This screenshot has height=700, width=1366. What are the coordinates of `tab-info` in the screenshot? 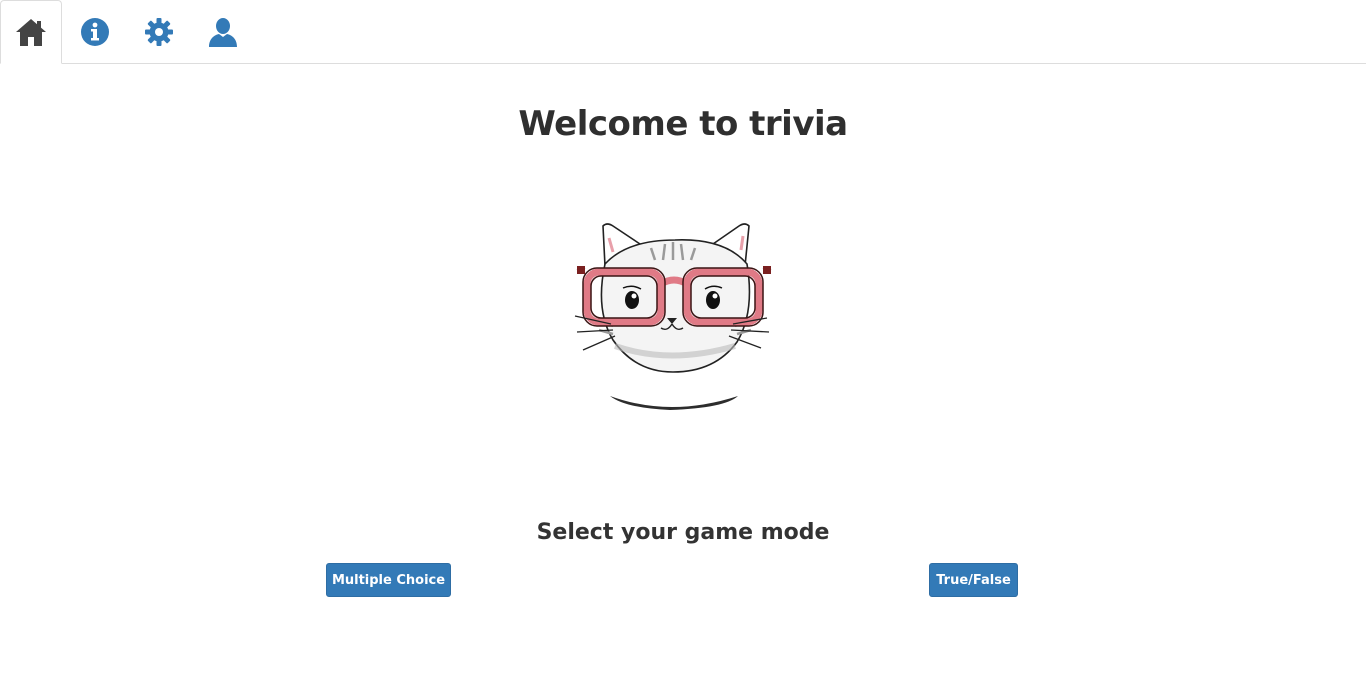 It's located at (95, 32).